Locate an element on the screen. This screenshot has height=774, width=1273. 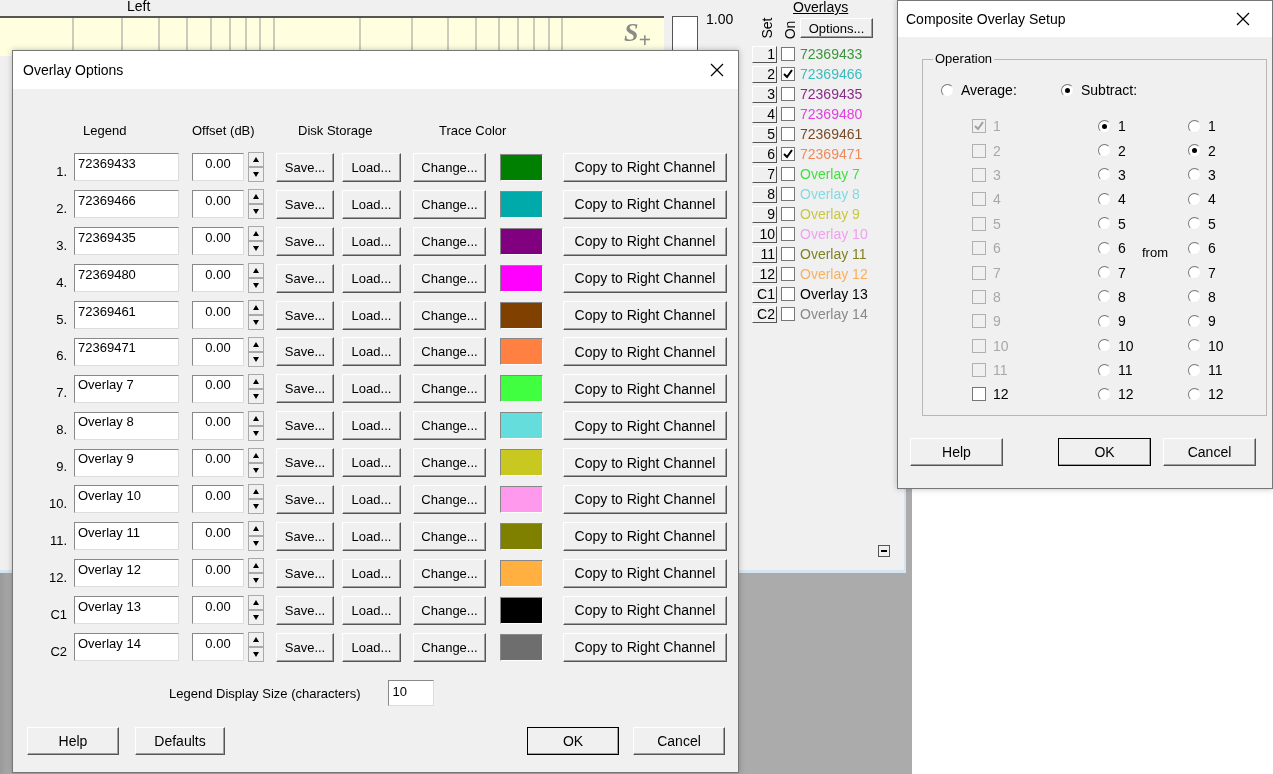
set-button: C2 is located at coordinates (764, 314).